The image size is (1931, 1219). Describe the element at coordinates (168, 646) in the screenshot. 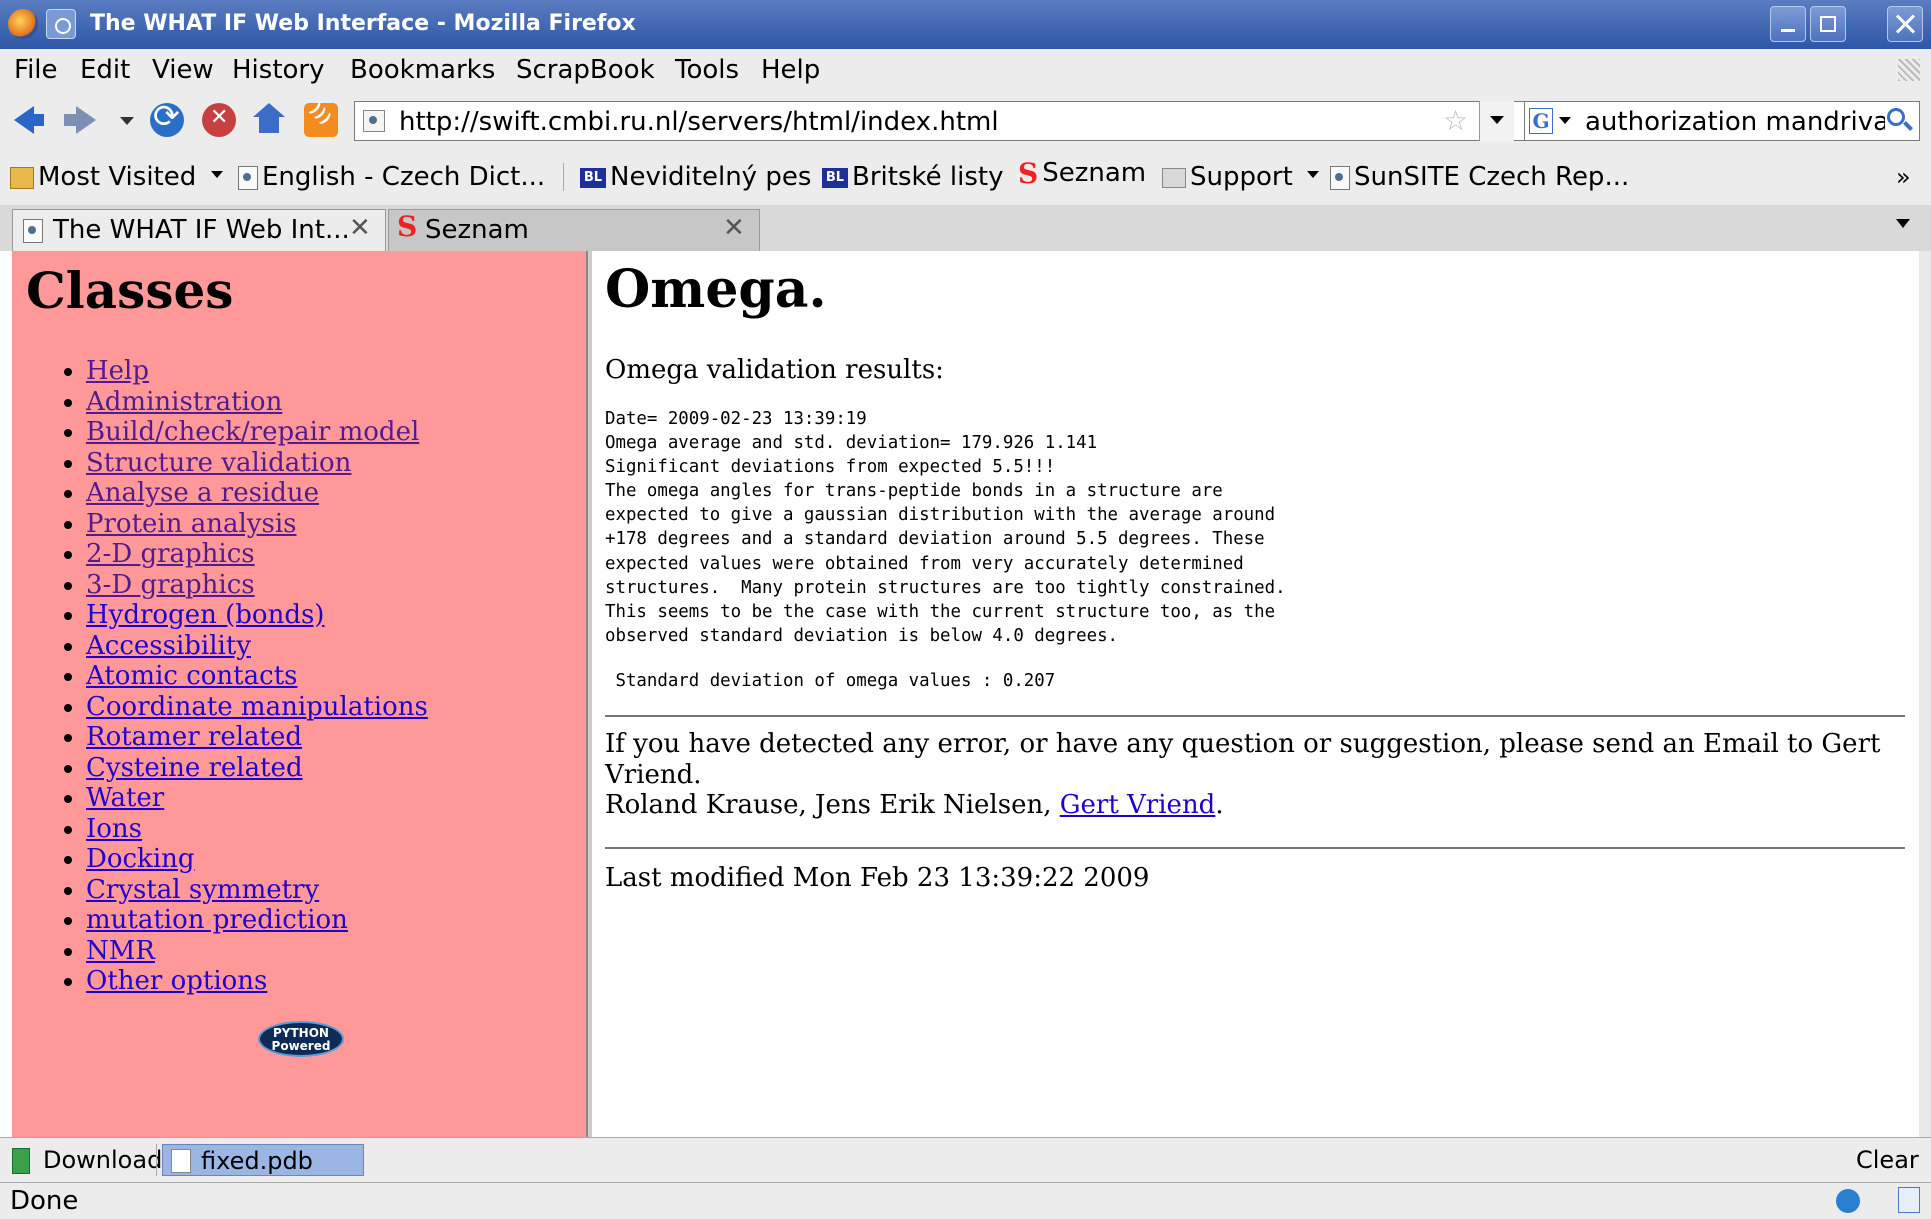

I see `class-link-accessibility: Accessibility` at that location.